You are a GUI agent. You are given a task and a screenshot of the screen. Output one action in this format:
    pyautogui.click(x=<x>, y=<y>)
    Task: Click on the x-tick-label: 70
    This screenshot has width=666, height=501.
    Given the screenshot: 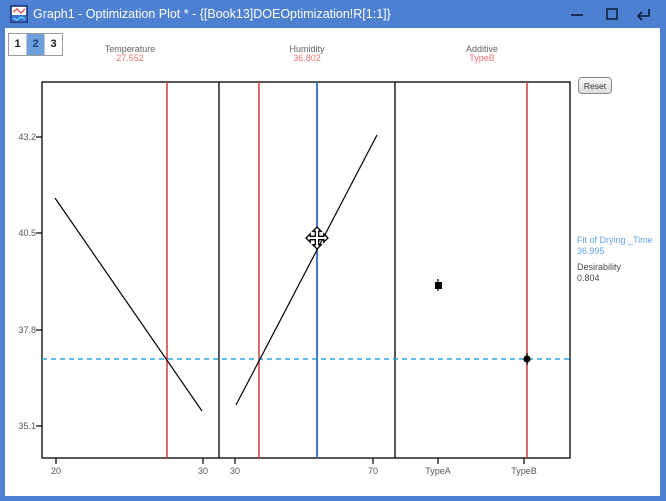 What is the action you would take?
    pyautogui.click(x=372, y=471)
    